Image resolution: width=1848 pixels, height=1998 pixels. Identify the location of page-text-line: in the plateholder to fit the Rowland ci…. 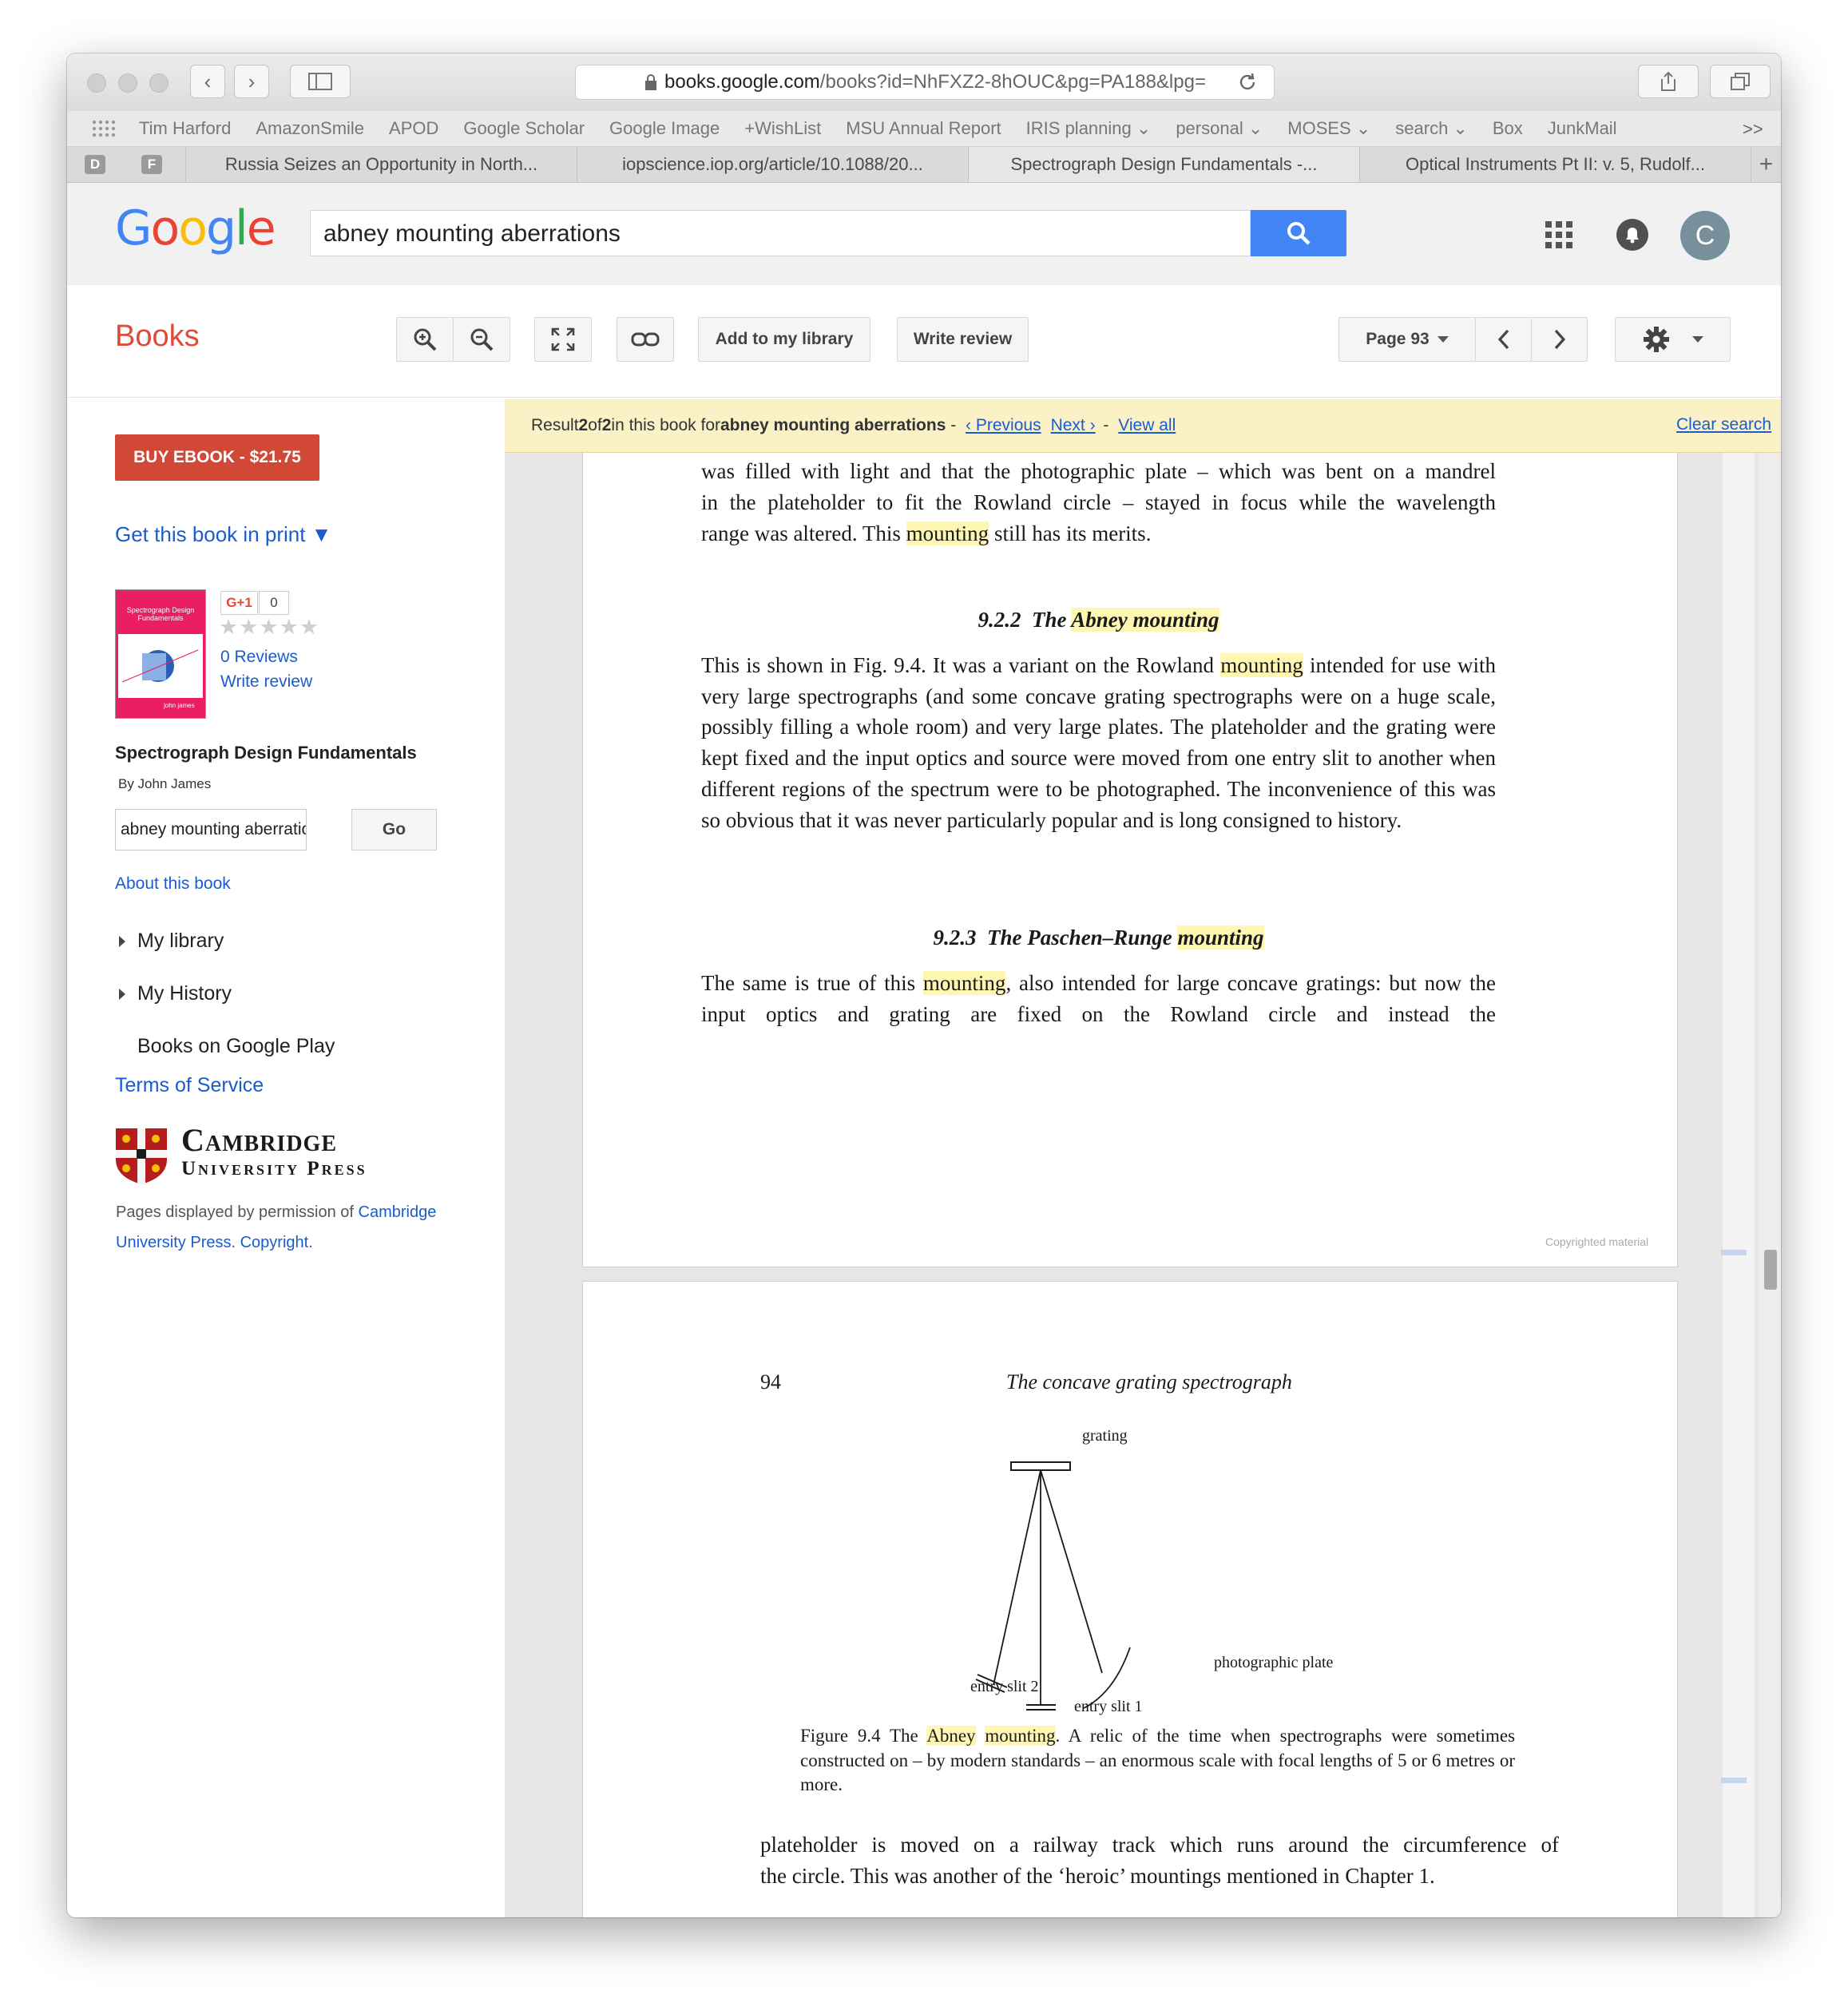
(1098, 502).